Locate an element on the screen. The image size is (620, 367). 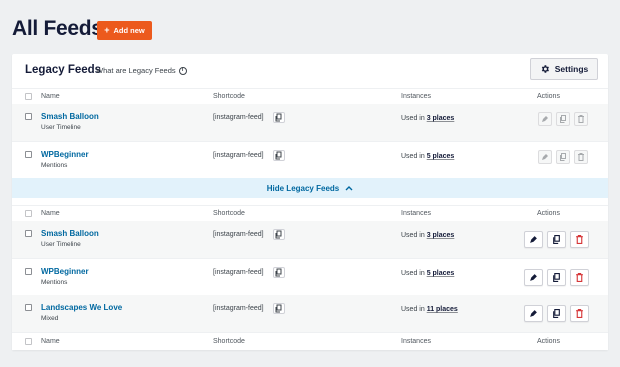
legacy-help-label: What are Legacy Feeds is located at coordinates (136, 70).